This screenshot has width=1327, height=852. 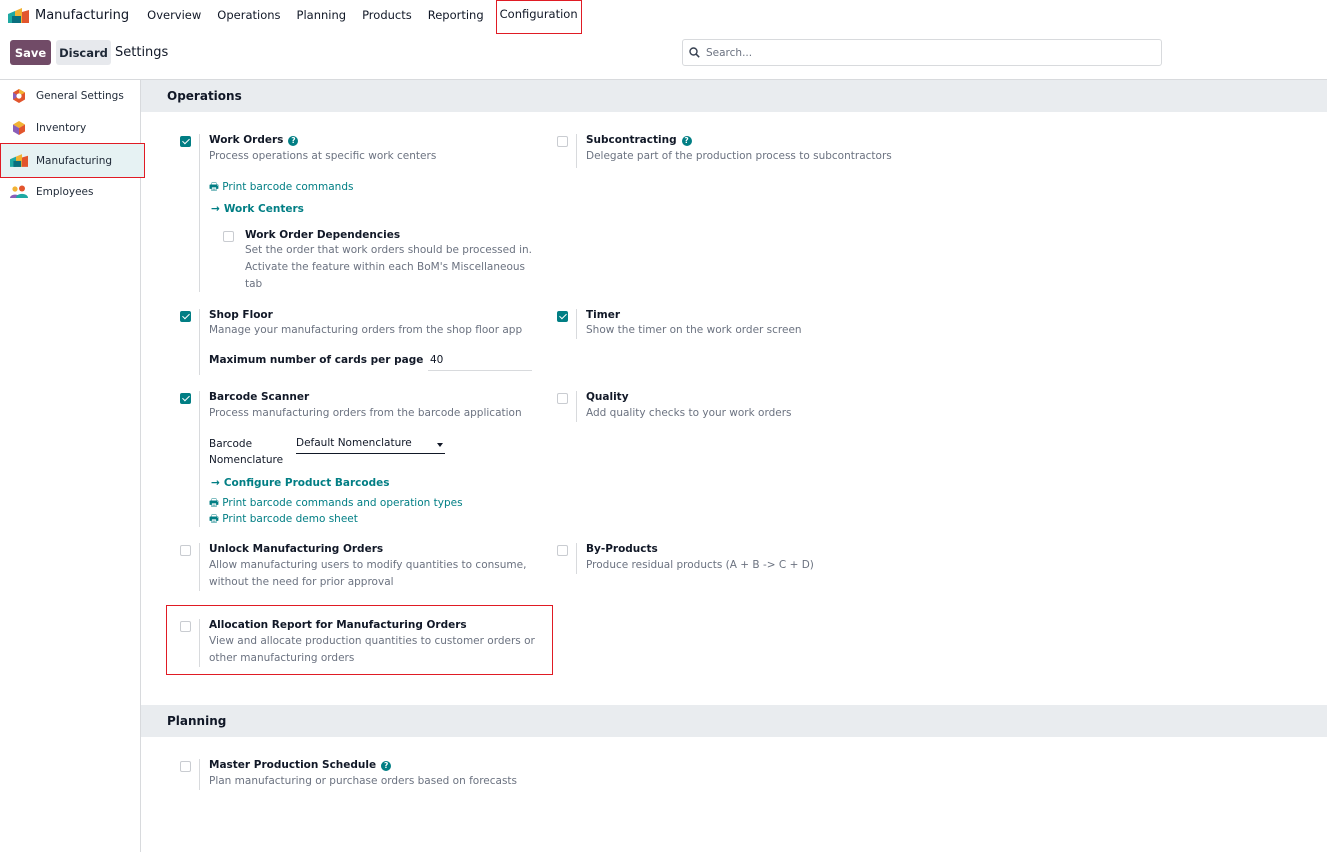 What do you see at coordinates (254, 284) in the screenshot?
I see `setting-description: tab` at bounding box center [254, 284].